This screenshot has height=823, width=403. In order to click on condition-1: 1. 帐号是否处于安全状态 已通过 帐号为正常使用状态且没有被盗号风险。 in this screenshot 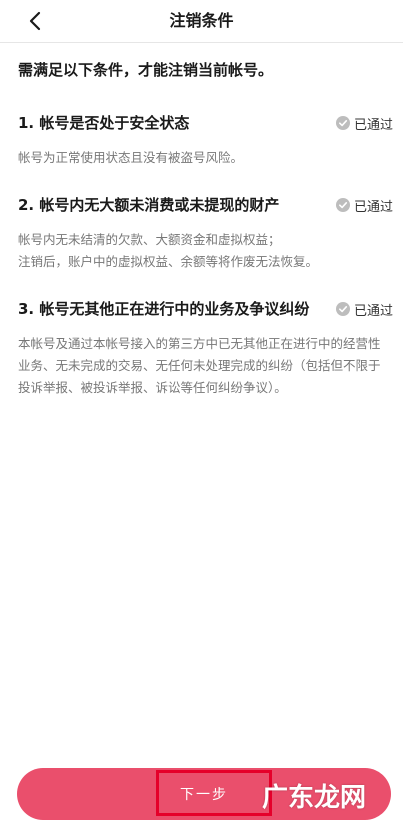, I will do `click(205, 140)`.